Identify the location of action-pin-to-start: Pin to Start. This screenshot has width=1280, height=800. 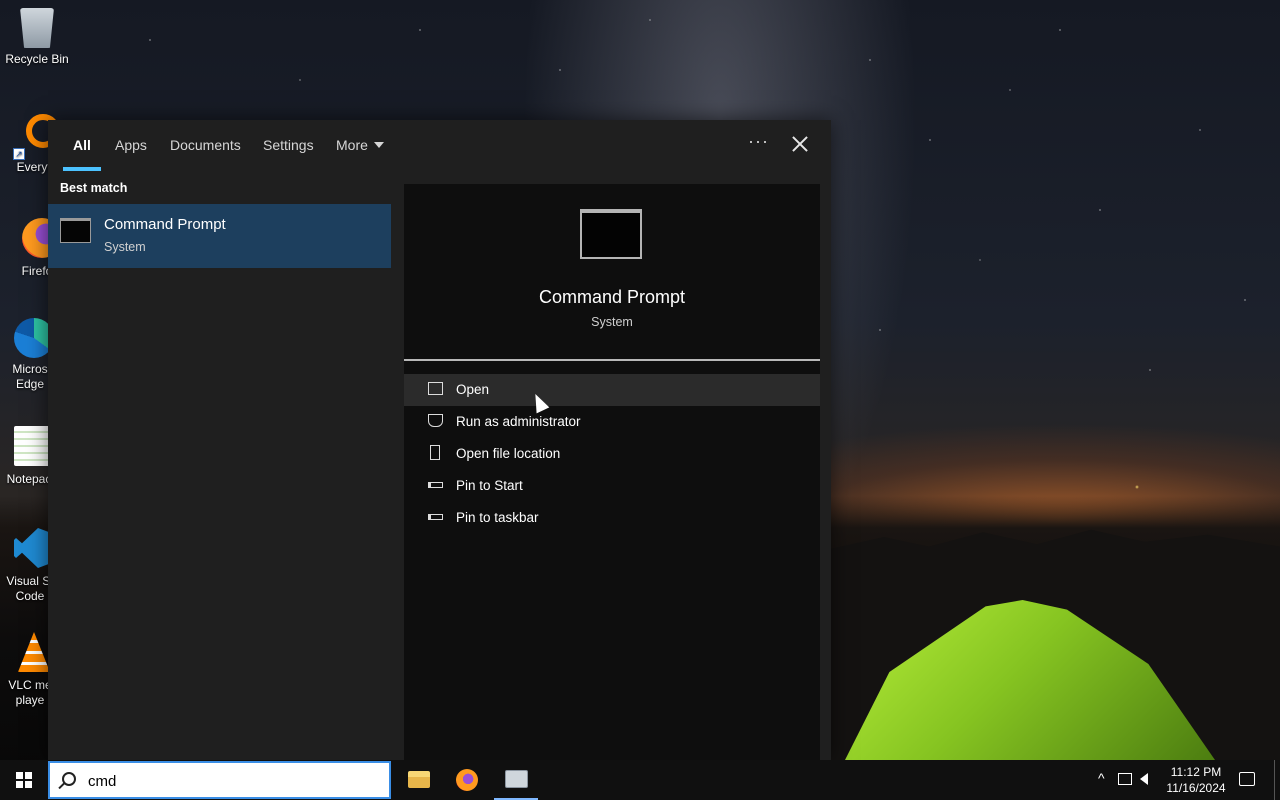
(612, 486).